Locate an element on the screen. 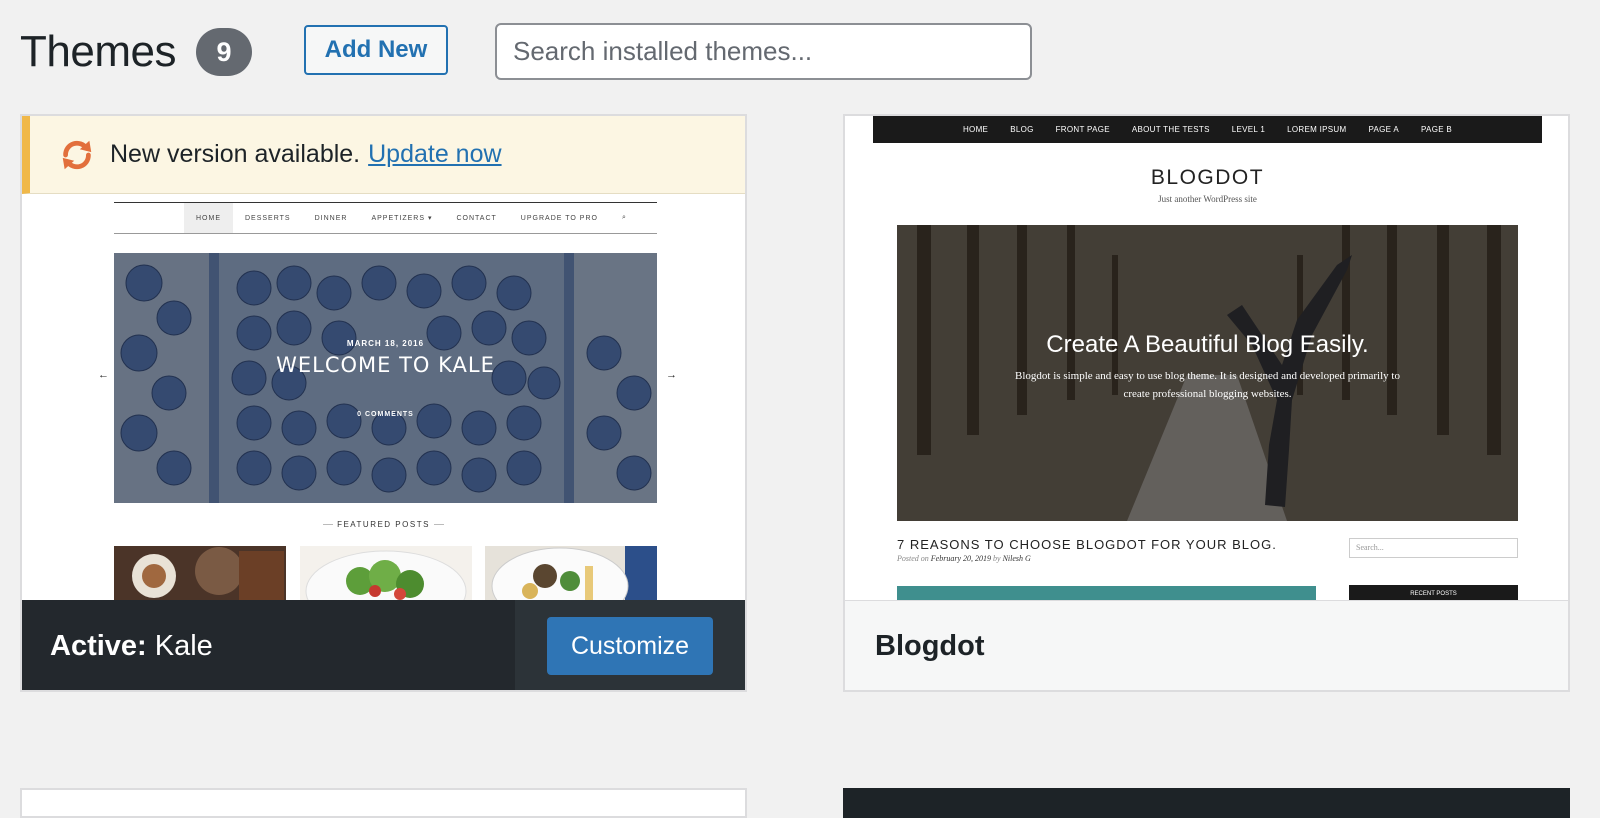 The image size is (1600, 818). preview-nav-item: UPGRADE TO PRO is located at coordinates (559, 218).